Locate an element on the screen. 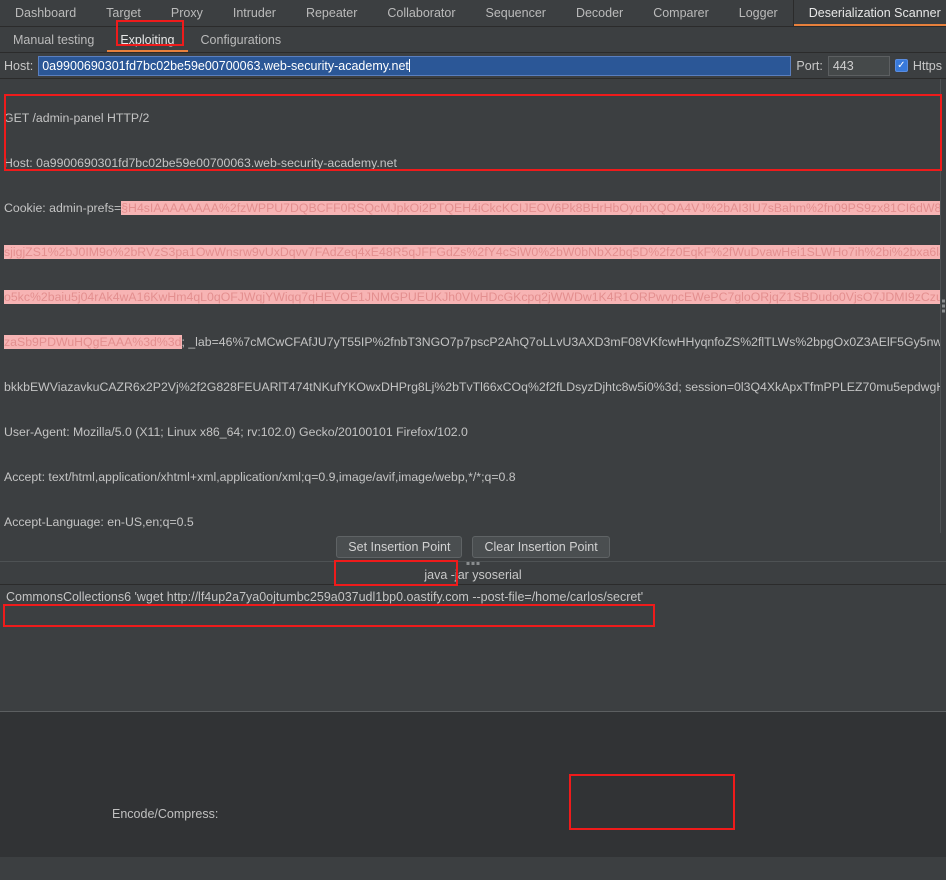 The height and width of the screenshot is (880, 946). request-line: Accept-Language: en-US,en;q=0.5 is located at coordinates (99, 521).